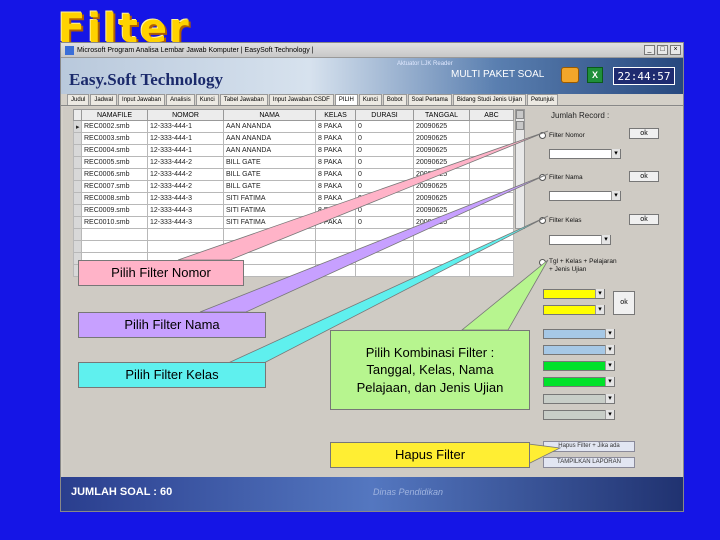 This screenshot has width=720, height=540. What do you see at coordinates (579, 366) in the screenshot?
I see `filter-jenis-ujian-select` at bounding box center [579, 366].